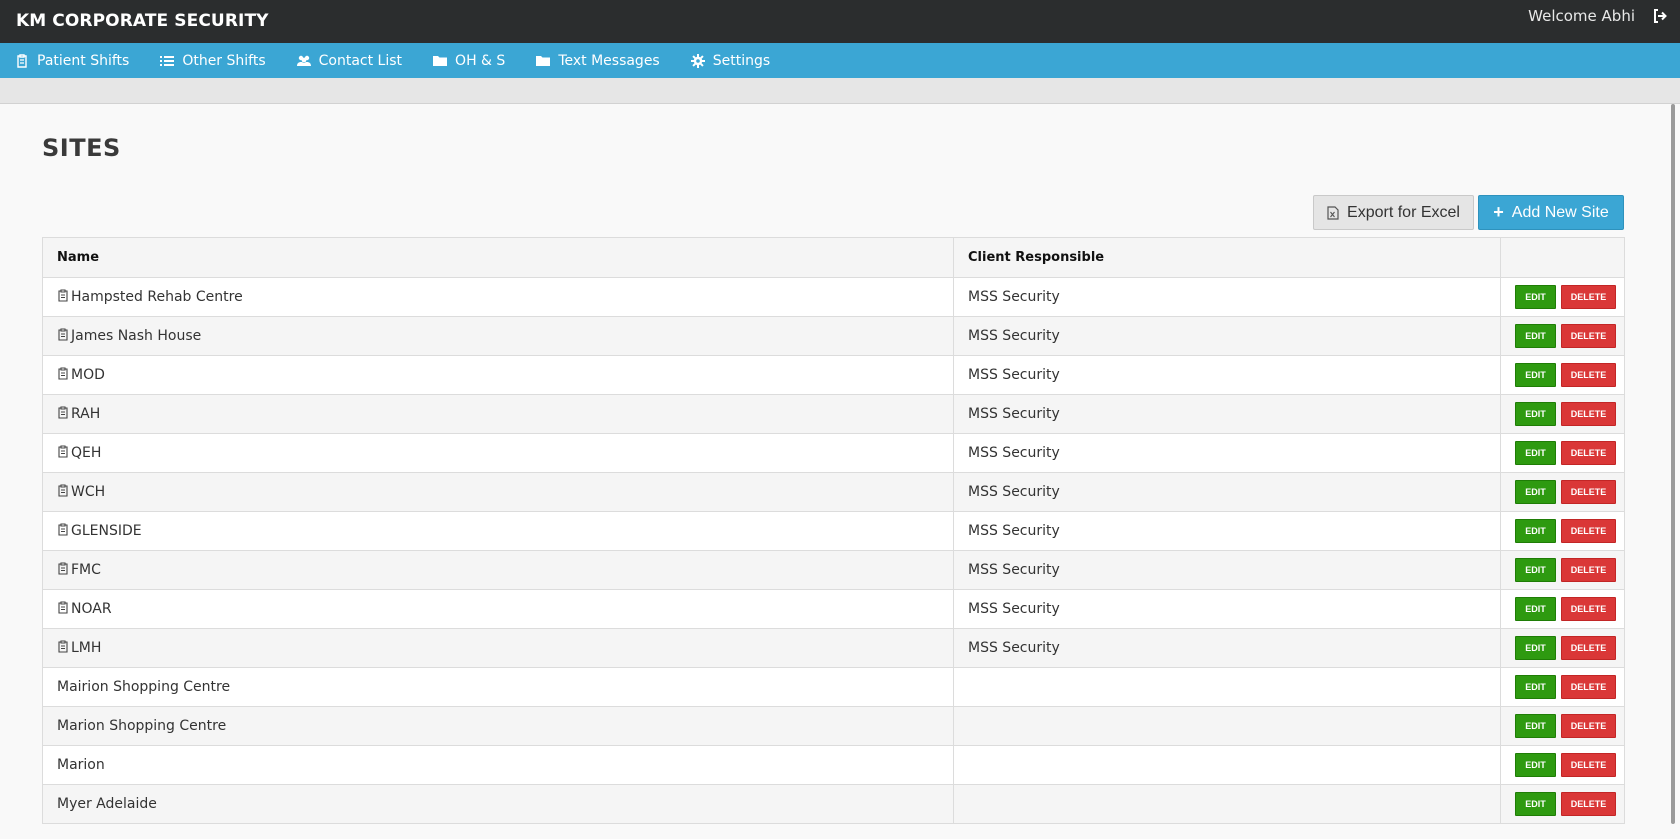 This screenshot has height=839, width=1680. Describe the element at coordinates (86, 414) in the screenshot. I see `site-name: RAH` at that location.